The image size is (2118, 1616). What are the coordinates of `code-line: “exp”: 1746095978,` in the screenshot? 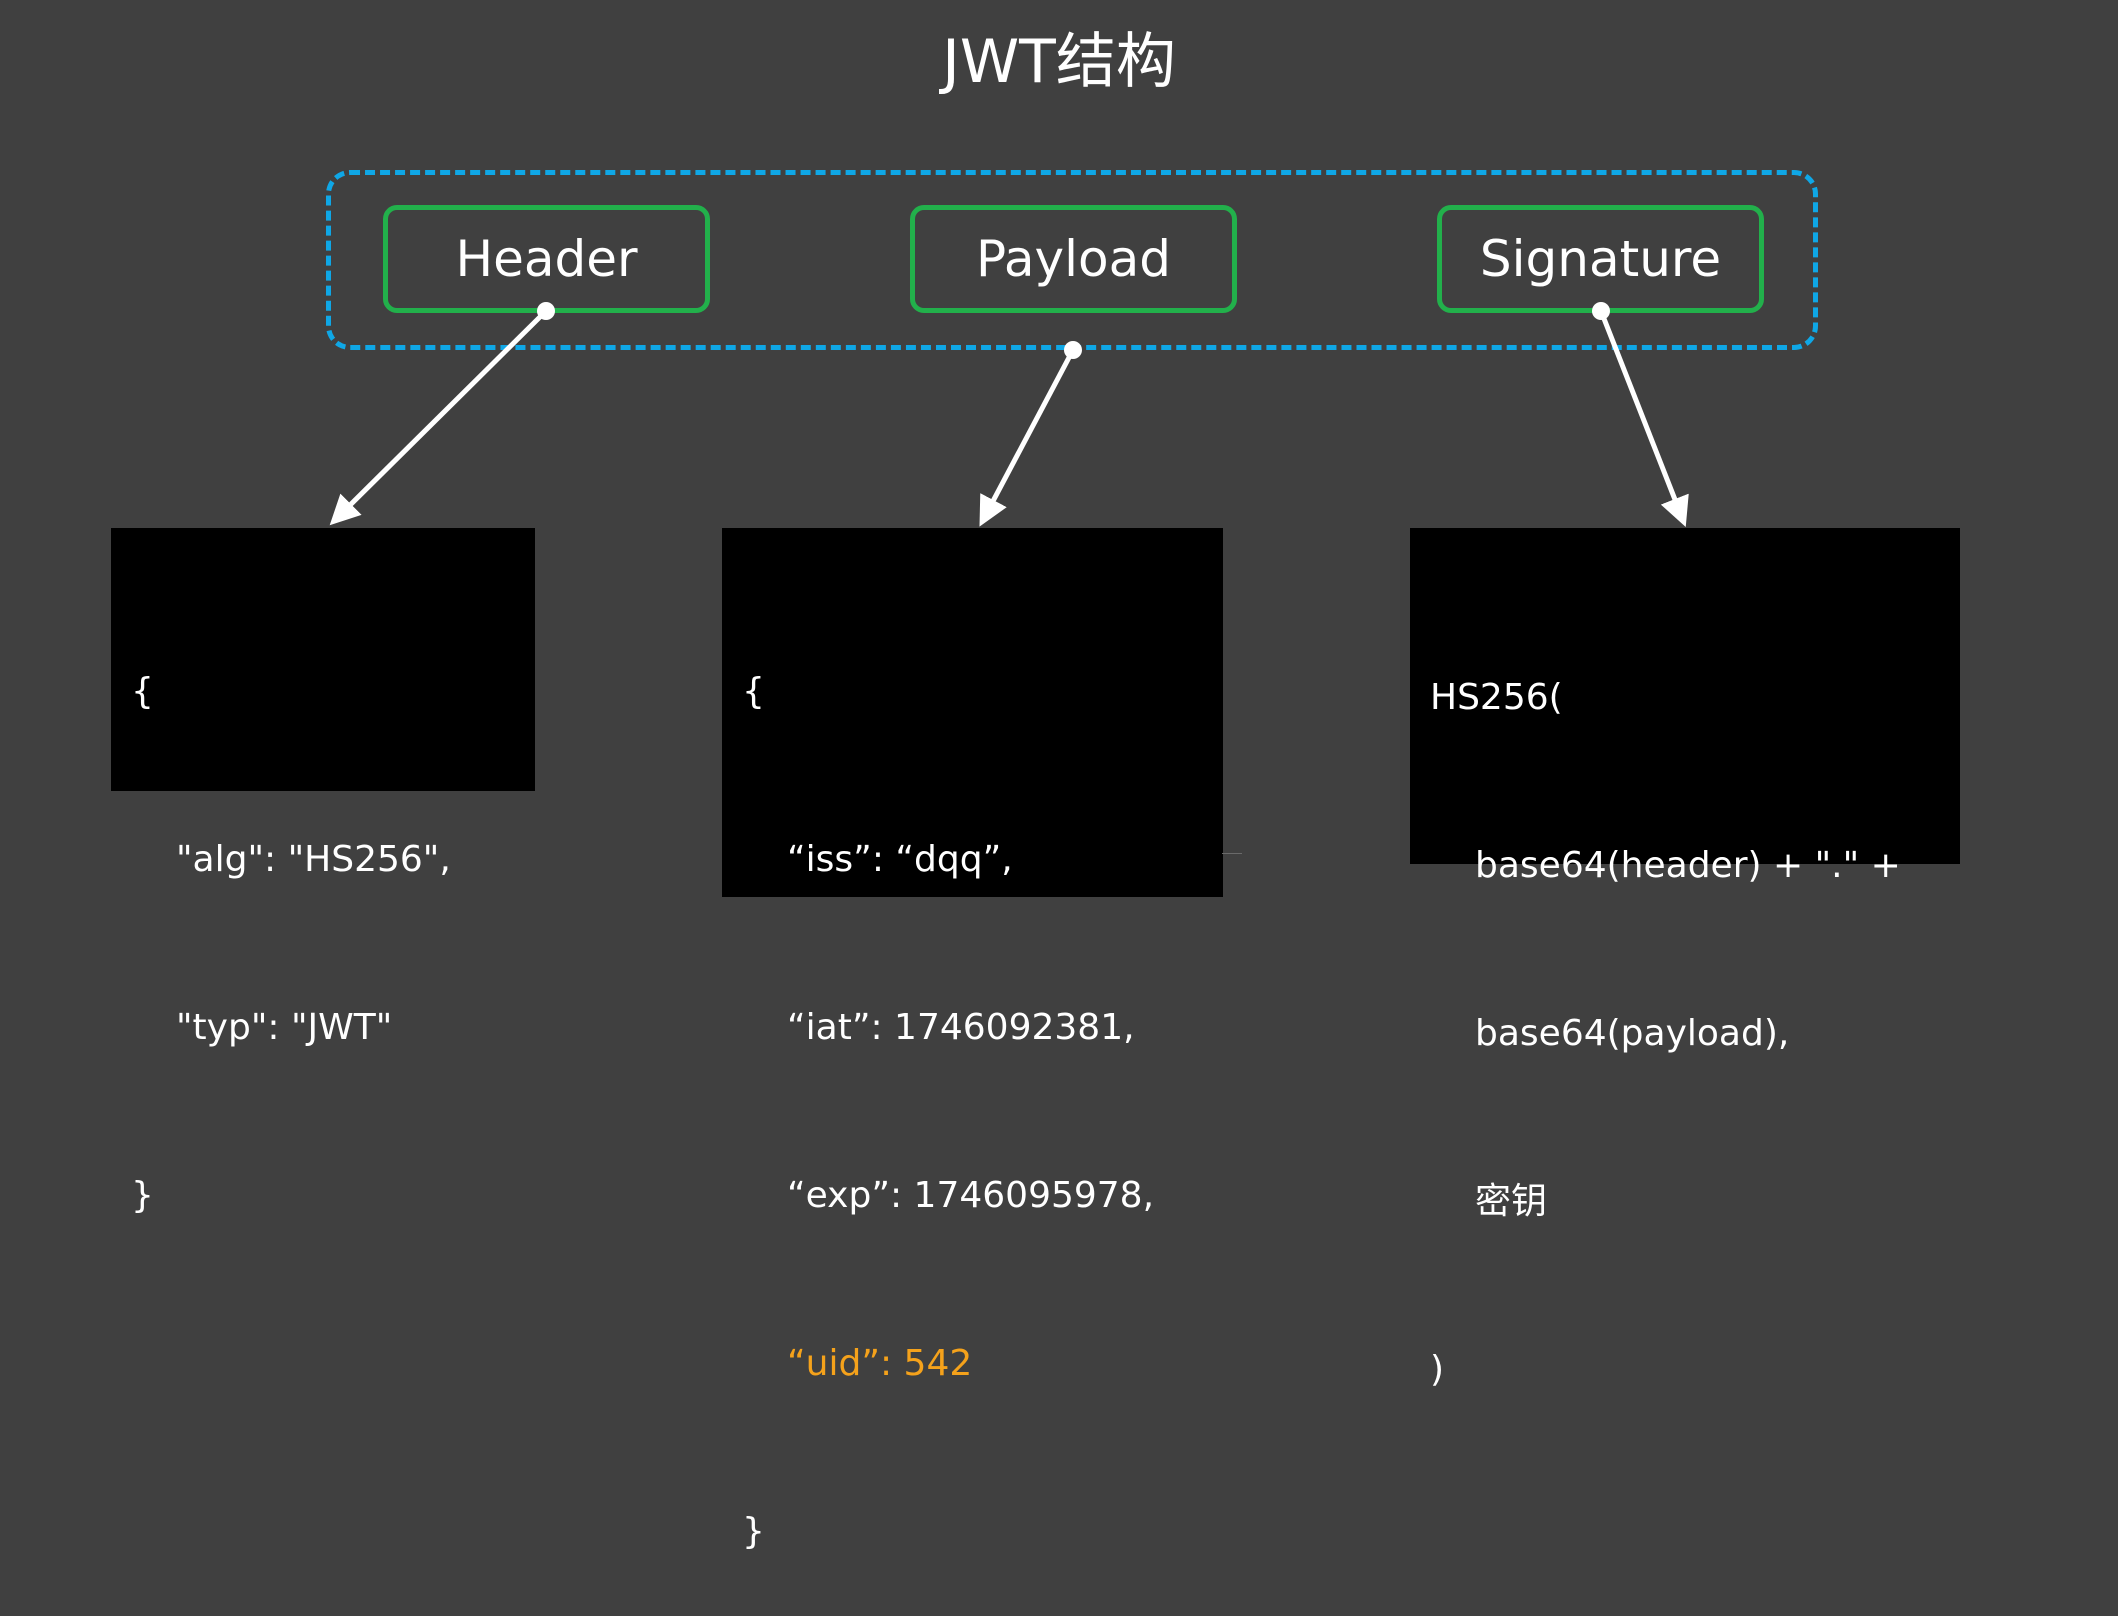 It's located at (971, 1195).